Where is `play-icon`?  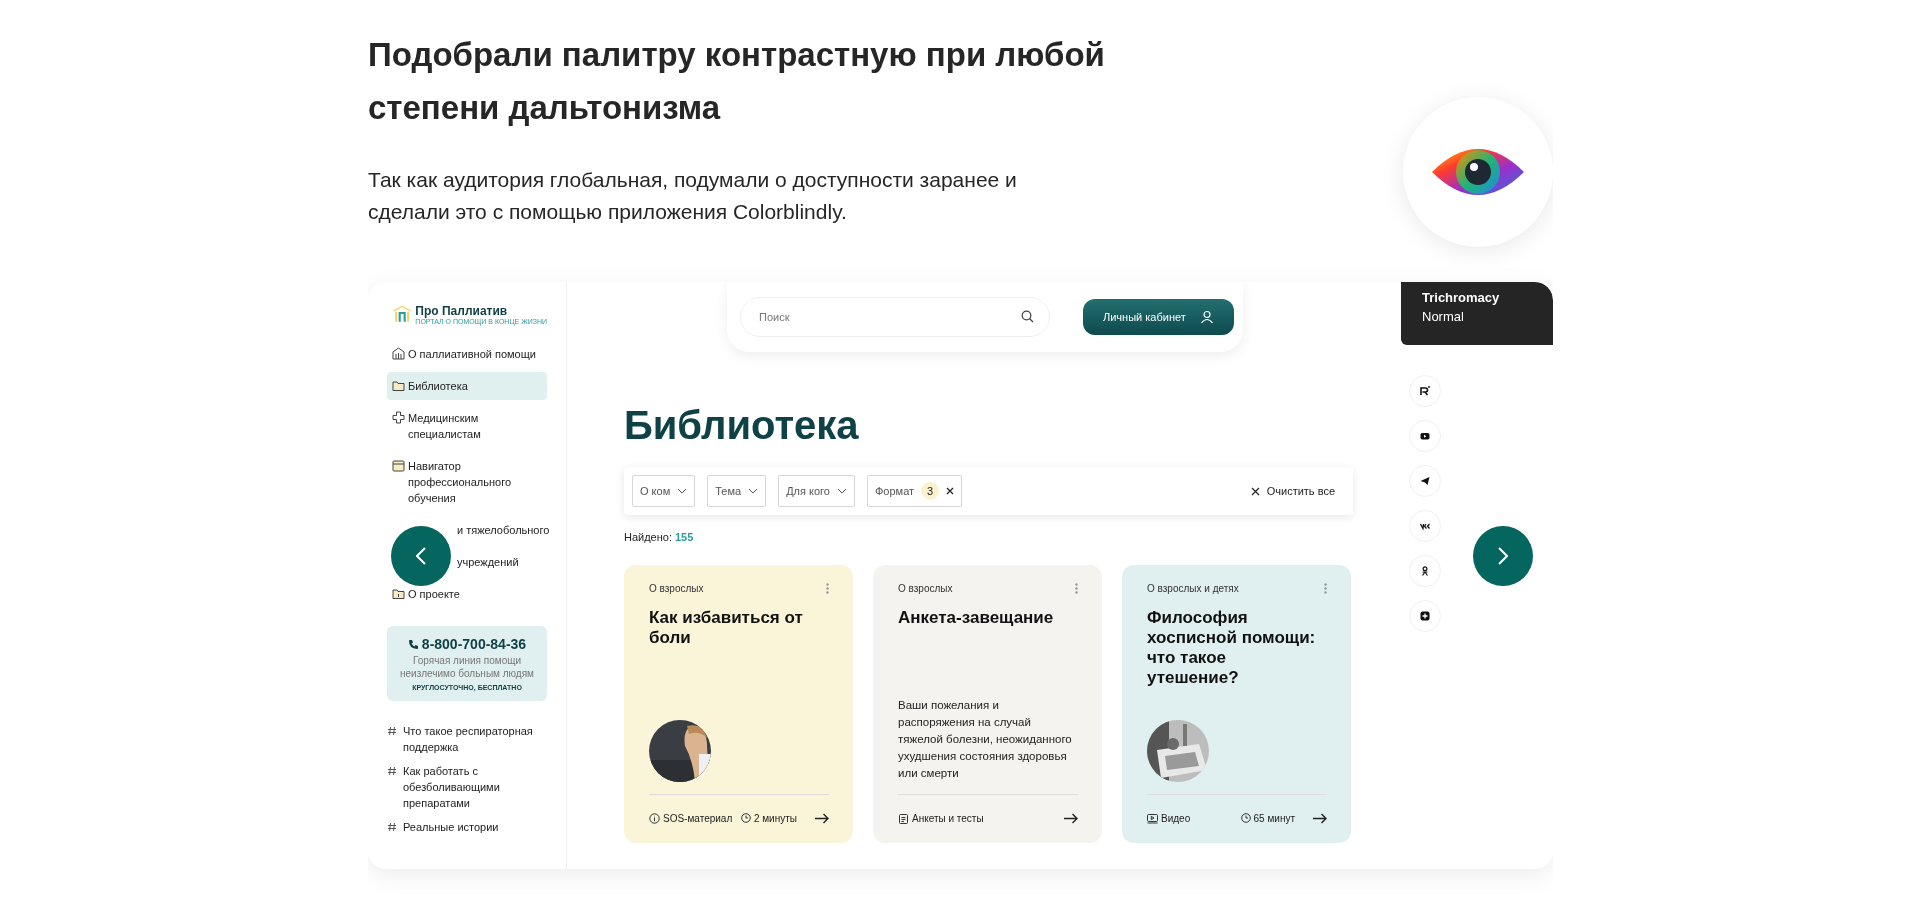 play-icon is located at coordinates (1425, 436).